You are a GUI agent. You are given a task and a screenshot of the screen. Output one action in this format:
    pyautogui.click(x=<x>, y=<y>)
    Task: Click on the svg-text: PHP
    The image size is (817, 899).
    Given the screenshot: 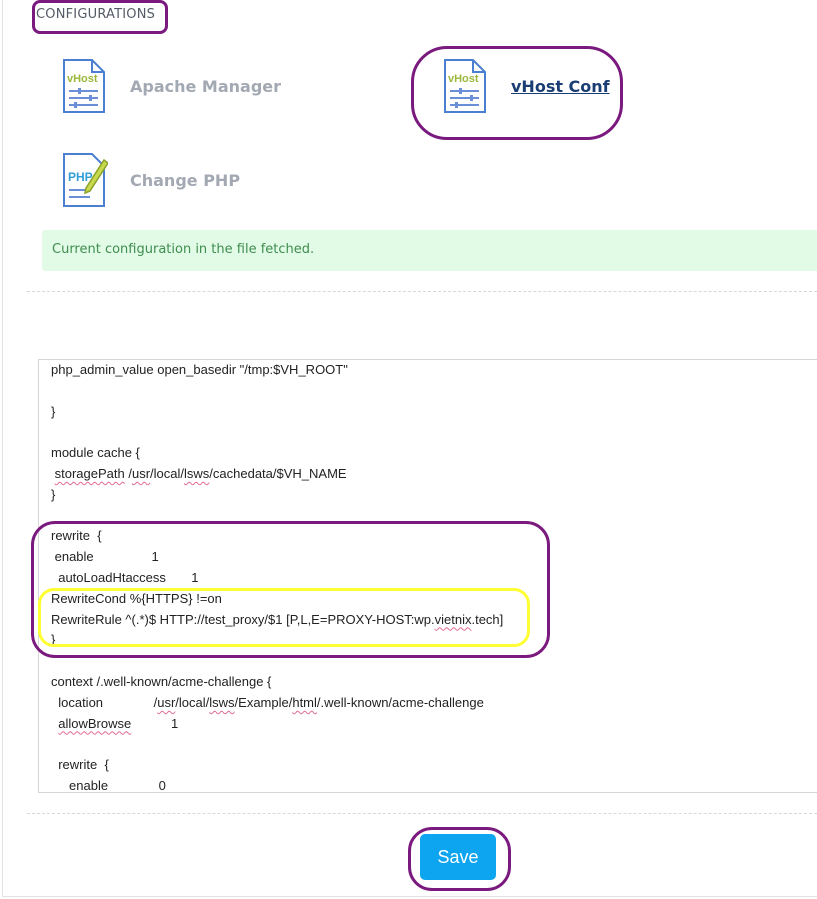 What is the action you would take?
    pyautogui.click(x=80, y=177)
    